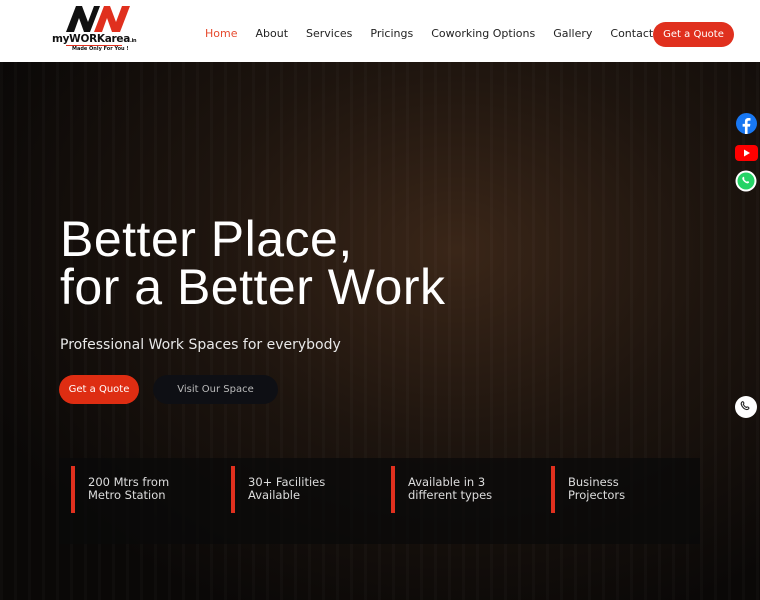 The width and height of the screenshot is (760, 600). I want to click on phone-icon, so click(746, 407).